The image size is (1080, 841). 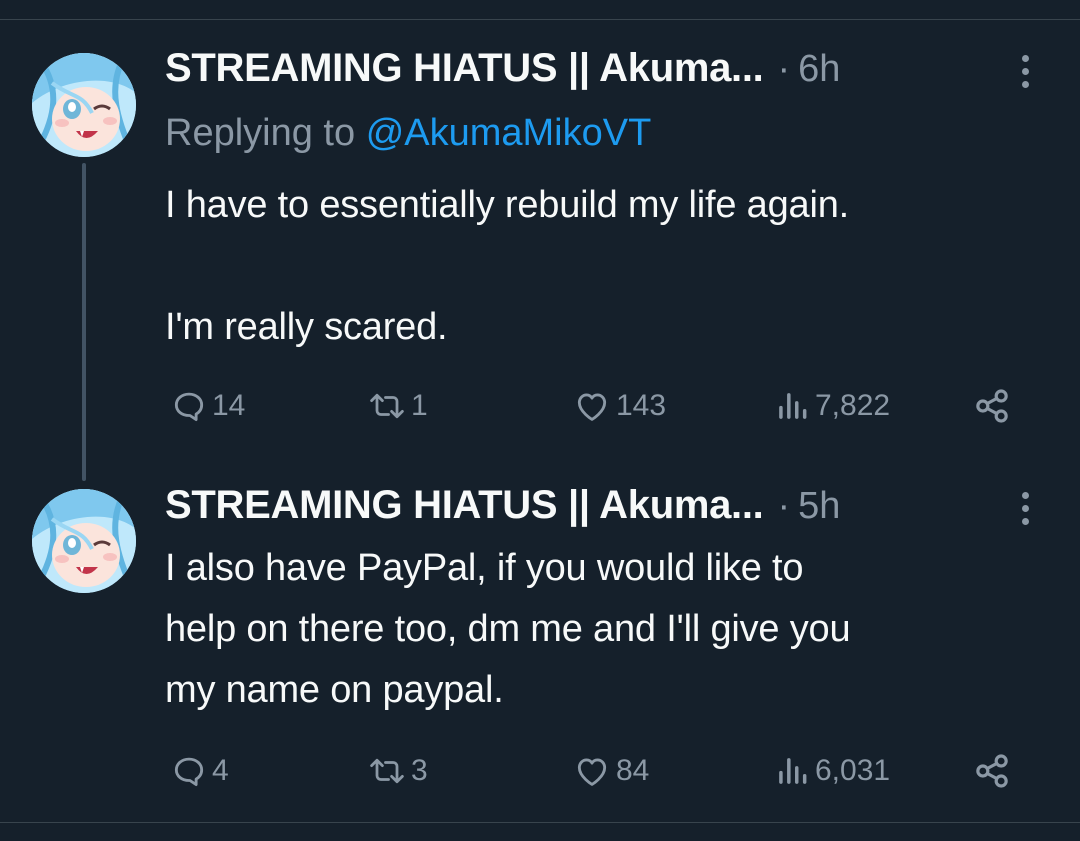 What do you see at coordinates (819, 506) in the screenshot?
I see `timestamp: 5h` at bounding box center [819, 506].